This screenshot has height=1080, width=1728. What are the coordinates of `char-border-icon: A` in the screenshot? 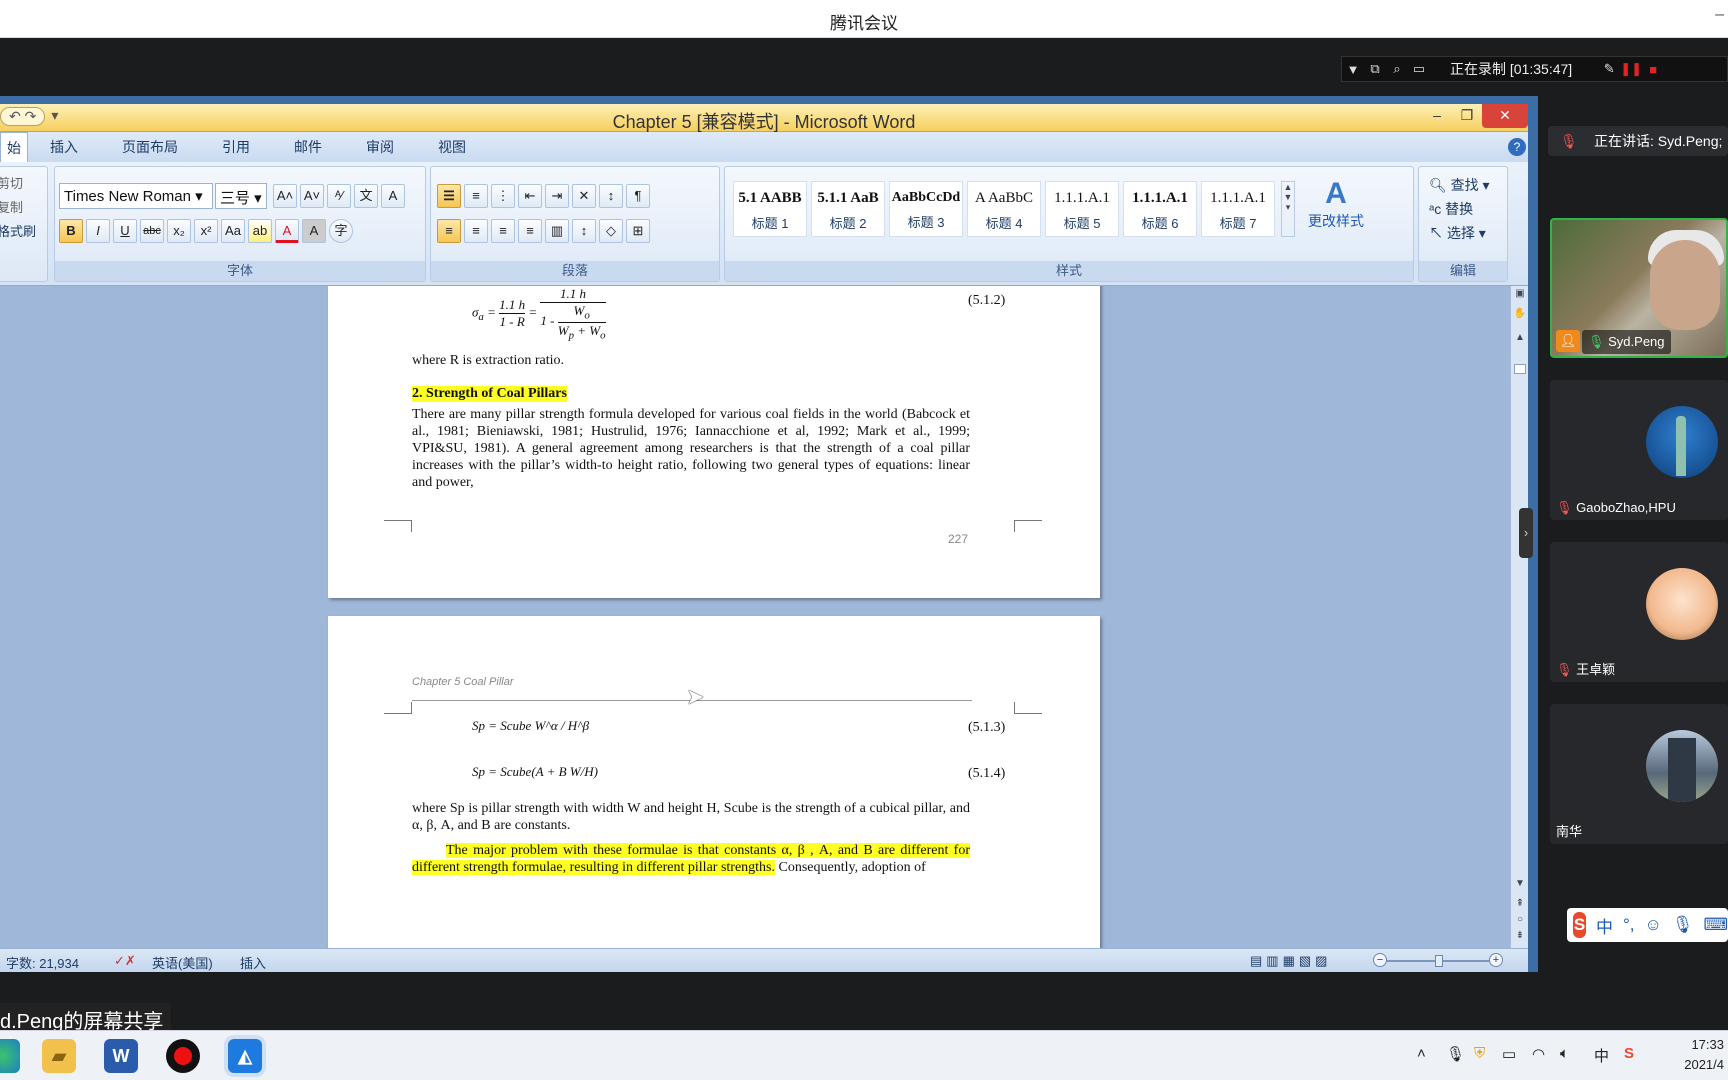 It's located at (393, 196).